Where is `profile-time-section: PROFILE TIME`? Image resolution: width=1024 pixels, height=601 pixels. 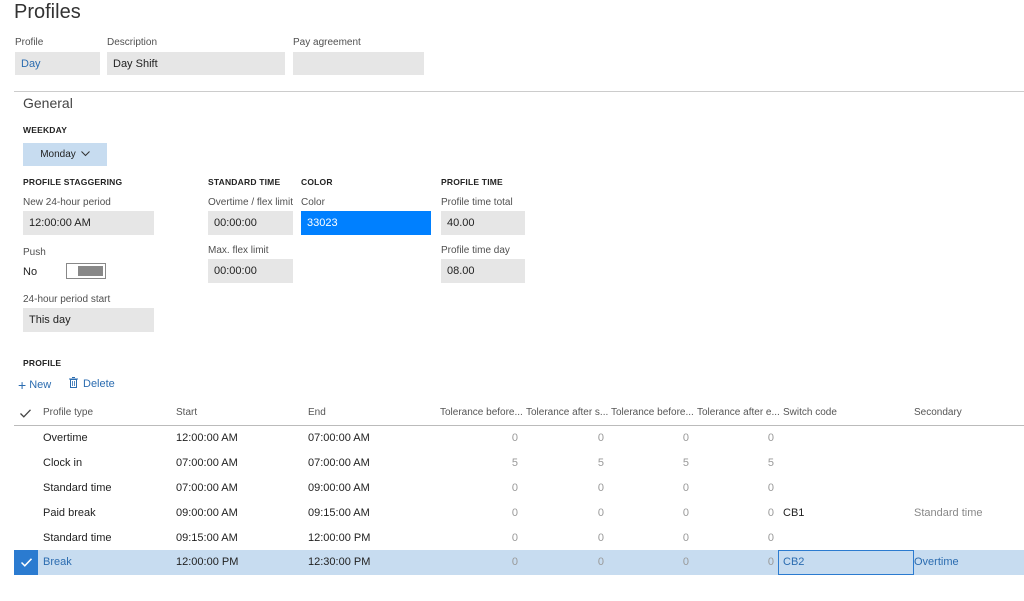
profile-time-section: PROFILE TIME is located at coordinates (472, 182).